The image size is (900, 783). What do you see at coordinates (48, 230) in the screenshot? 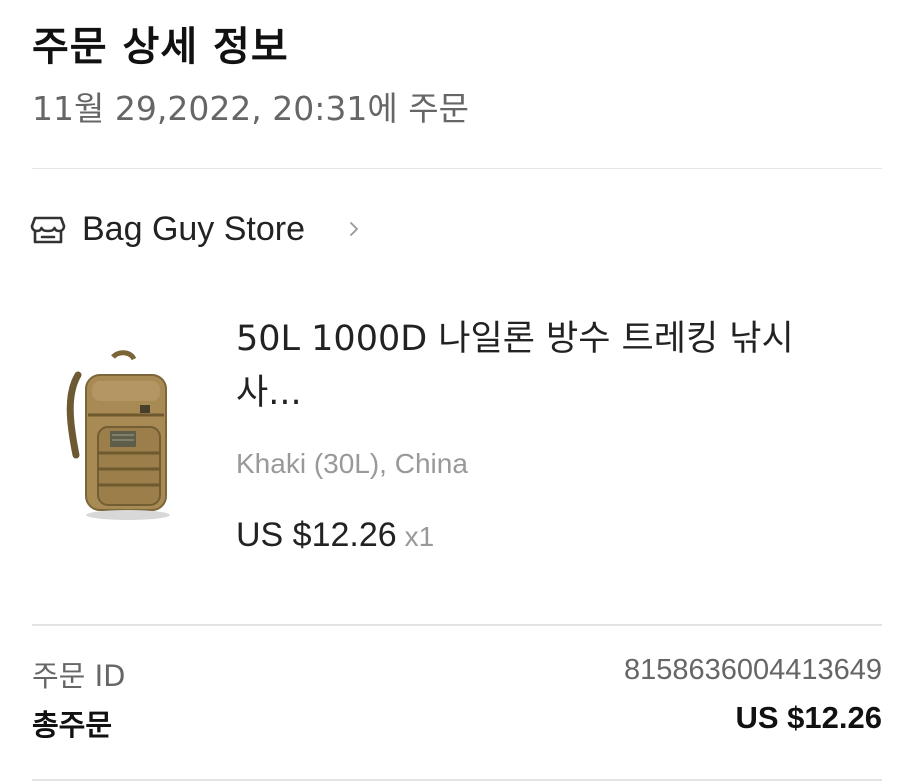
I see `storefront-icon` at bounding box center [48, 230].